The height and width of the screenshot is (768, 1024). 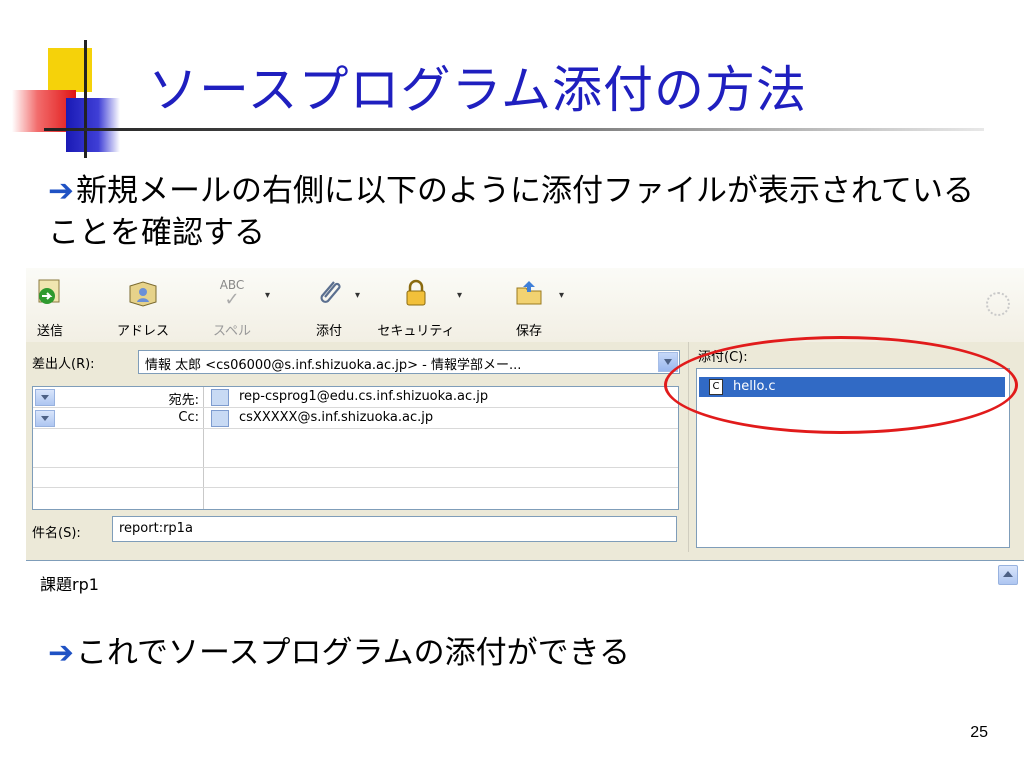 I want to click on subject-row: 件名(S): report:rp1a, so click(x=353, y=529).